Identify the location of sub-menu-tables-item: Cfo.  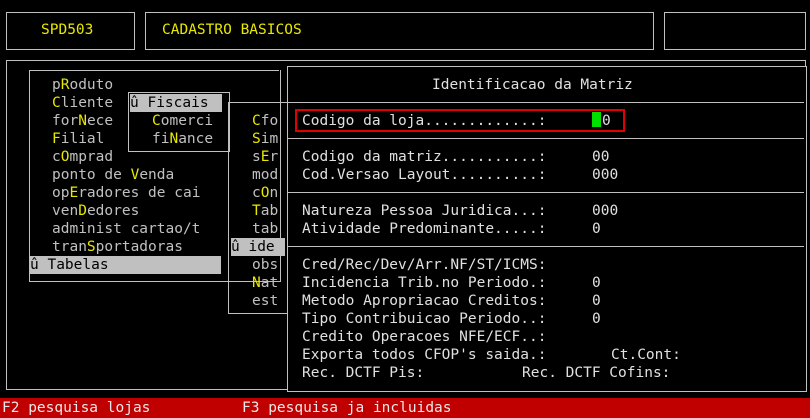
(265, 121).